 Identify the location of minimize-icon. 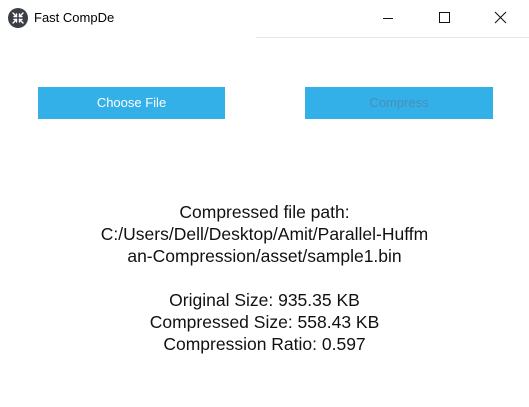
(388, 18).